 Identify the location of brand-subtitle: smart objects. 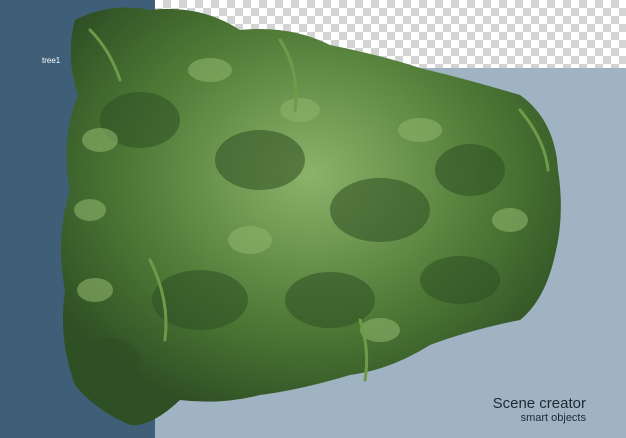
(553, 418).